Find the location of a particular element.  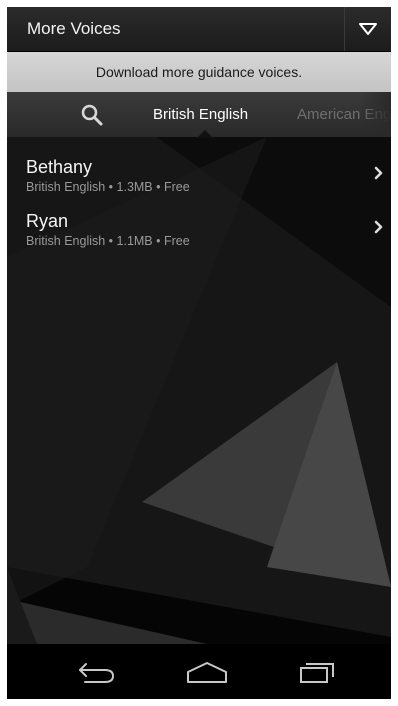

title-bar: More Voices is located at coordinates (199, 29).